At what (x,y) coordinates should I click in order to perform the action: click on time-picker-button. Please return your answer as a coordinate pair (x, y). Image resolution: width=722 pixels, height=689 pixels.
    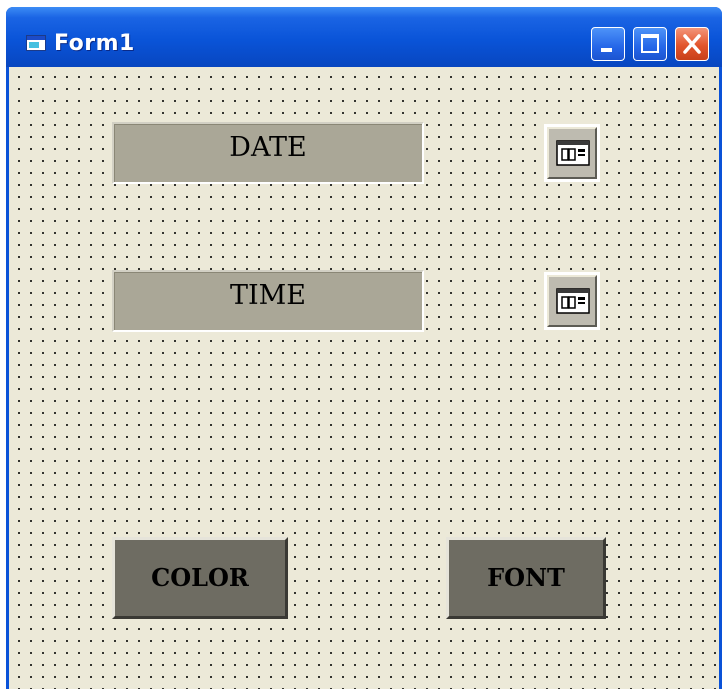
    Looking at the image, I should click on (572, 301).